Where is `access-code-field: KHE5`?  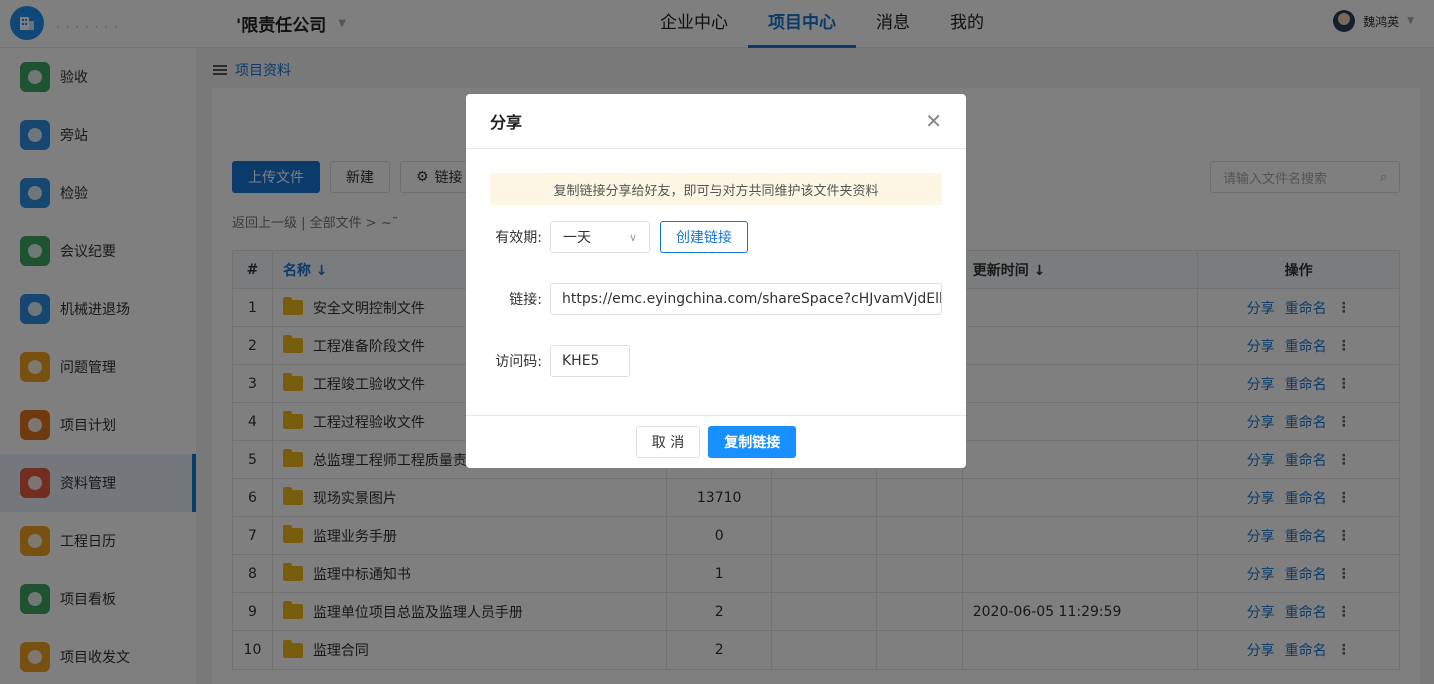 access-code-field: KHE5 is located at coordinates (590, 361).